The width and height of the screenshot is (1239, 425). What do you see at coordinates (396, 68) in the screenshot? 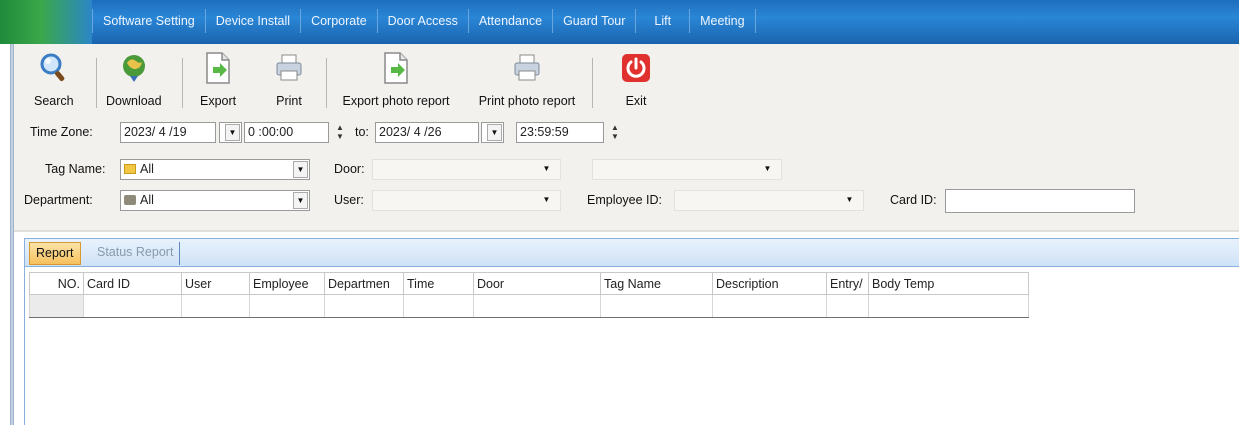
I see `export-photo-icon` at bounding box center [396, 68].